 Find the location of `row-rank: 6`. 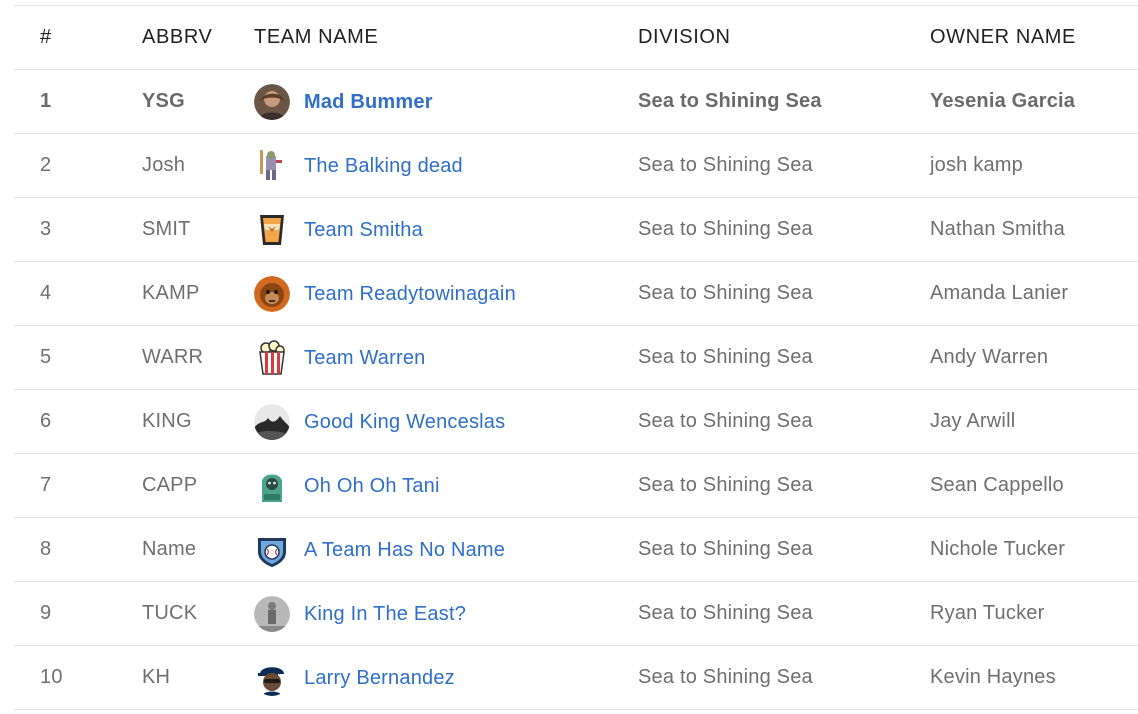

row-rank: 6 is located at coordinates (46, 421).